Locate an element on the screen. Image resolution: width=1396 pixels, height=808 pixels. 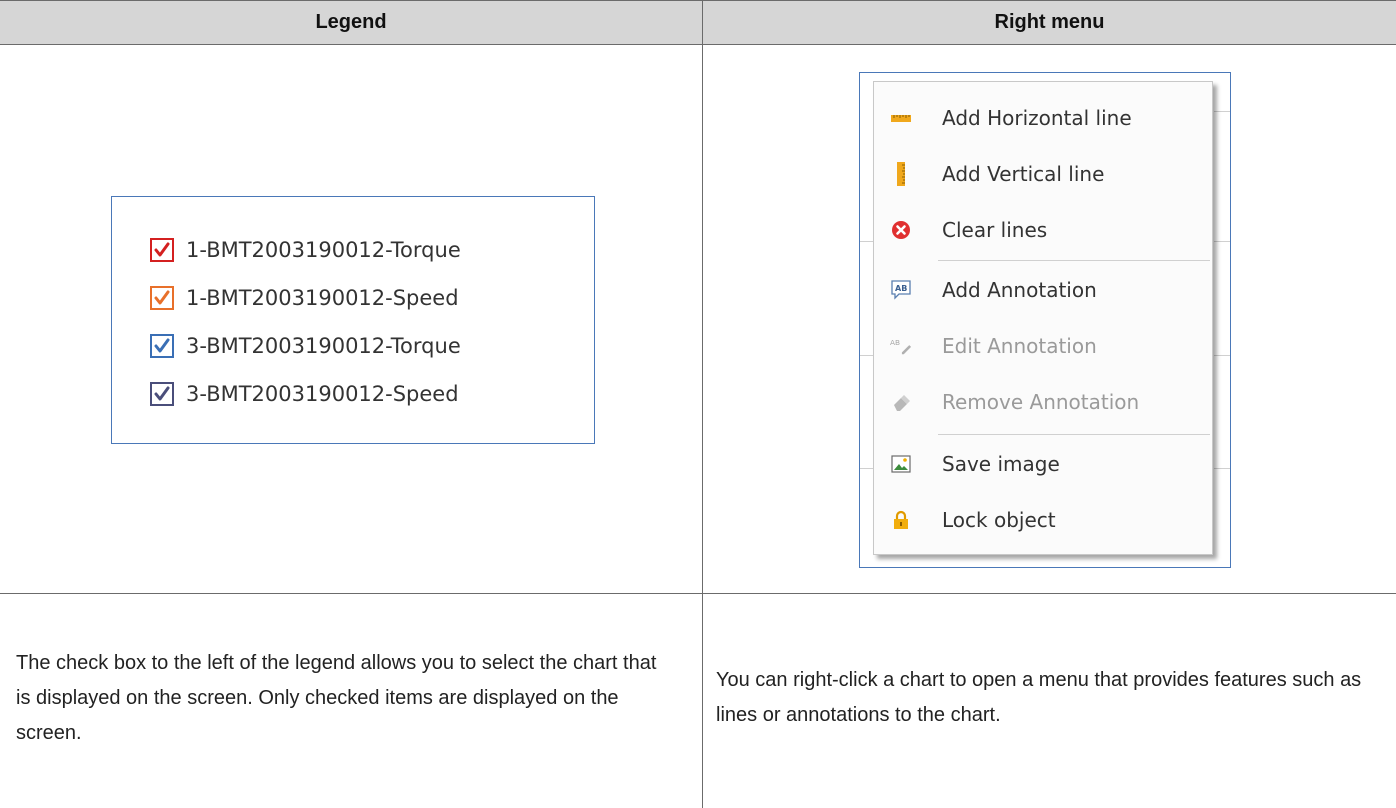
menu-item-edit-annotation: AB Edit Annotation is located at coordinates (1043, 346).